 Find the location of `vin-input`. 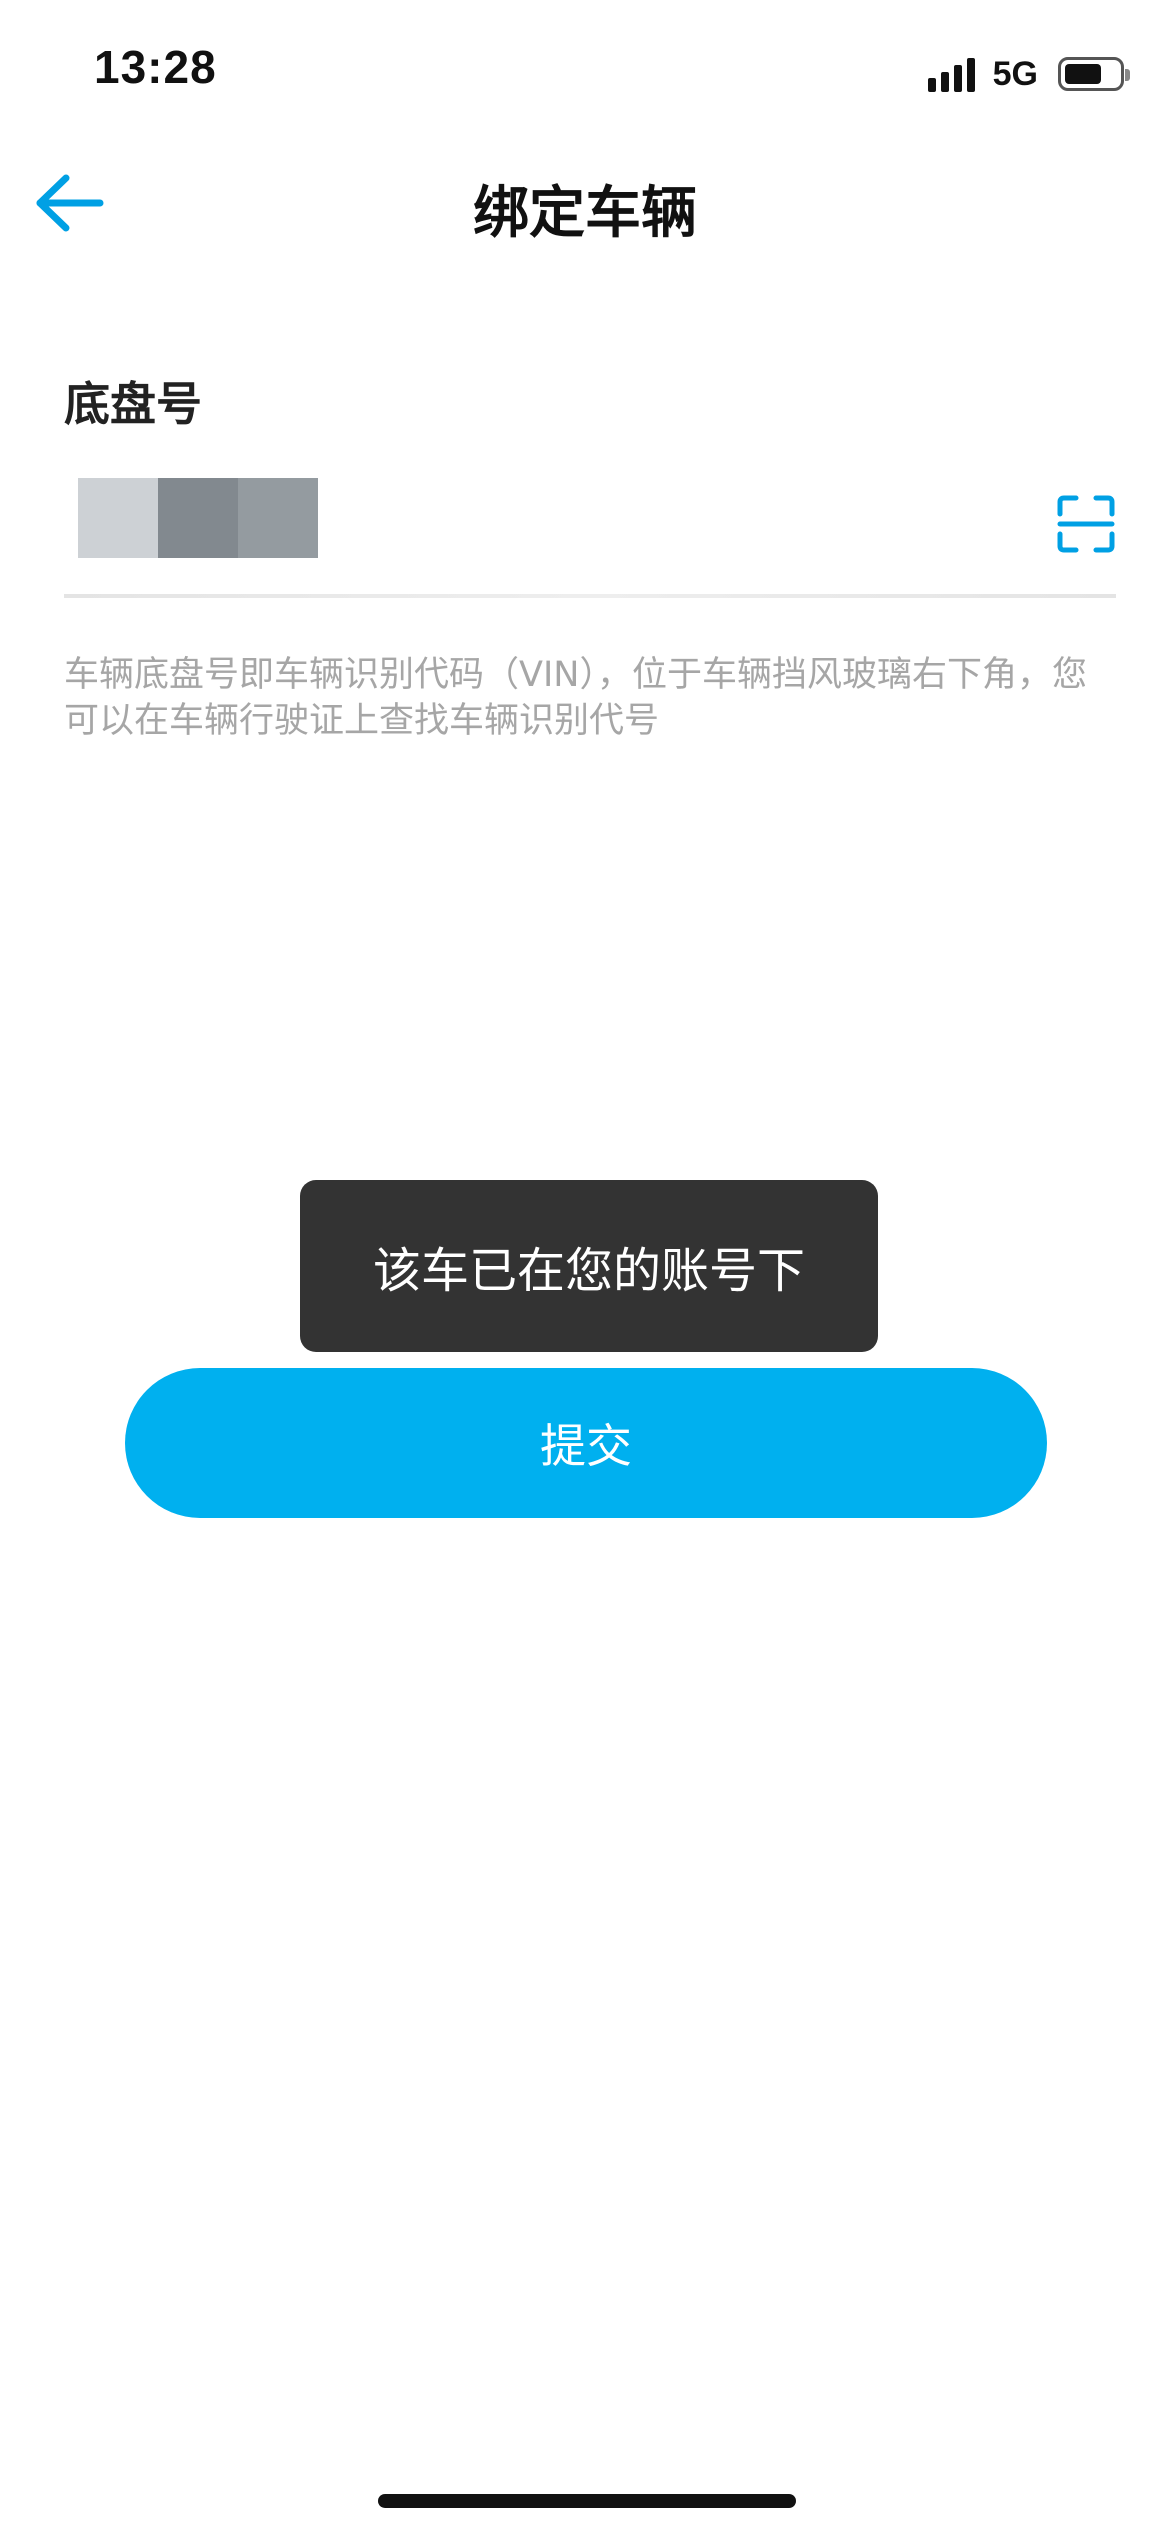

vin-input is located at coordinates (564, 520).